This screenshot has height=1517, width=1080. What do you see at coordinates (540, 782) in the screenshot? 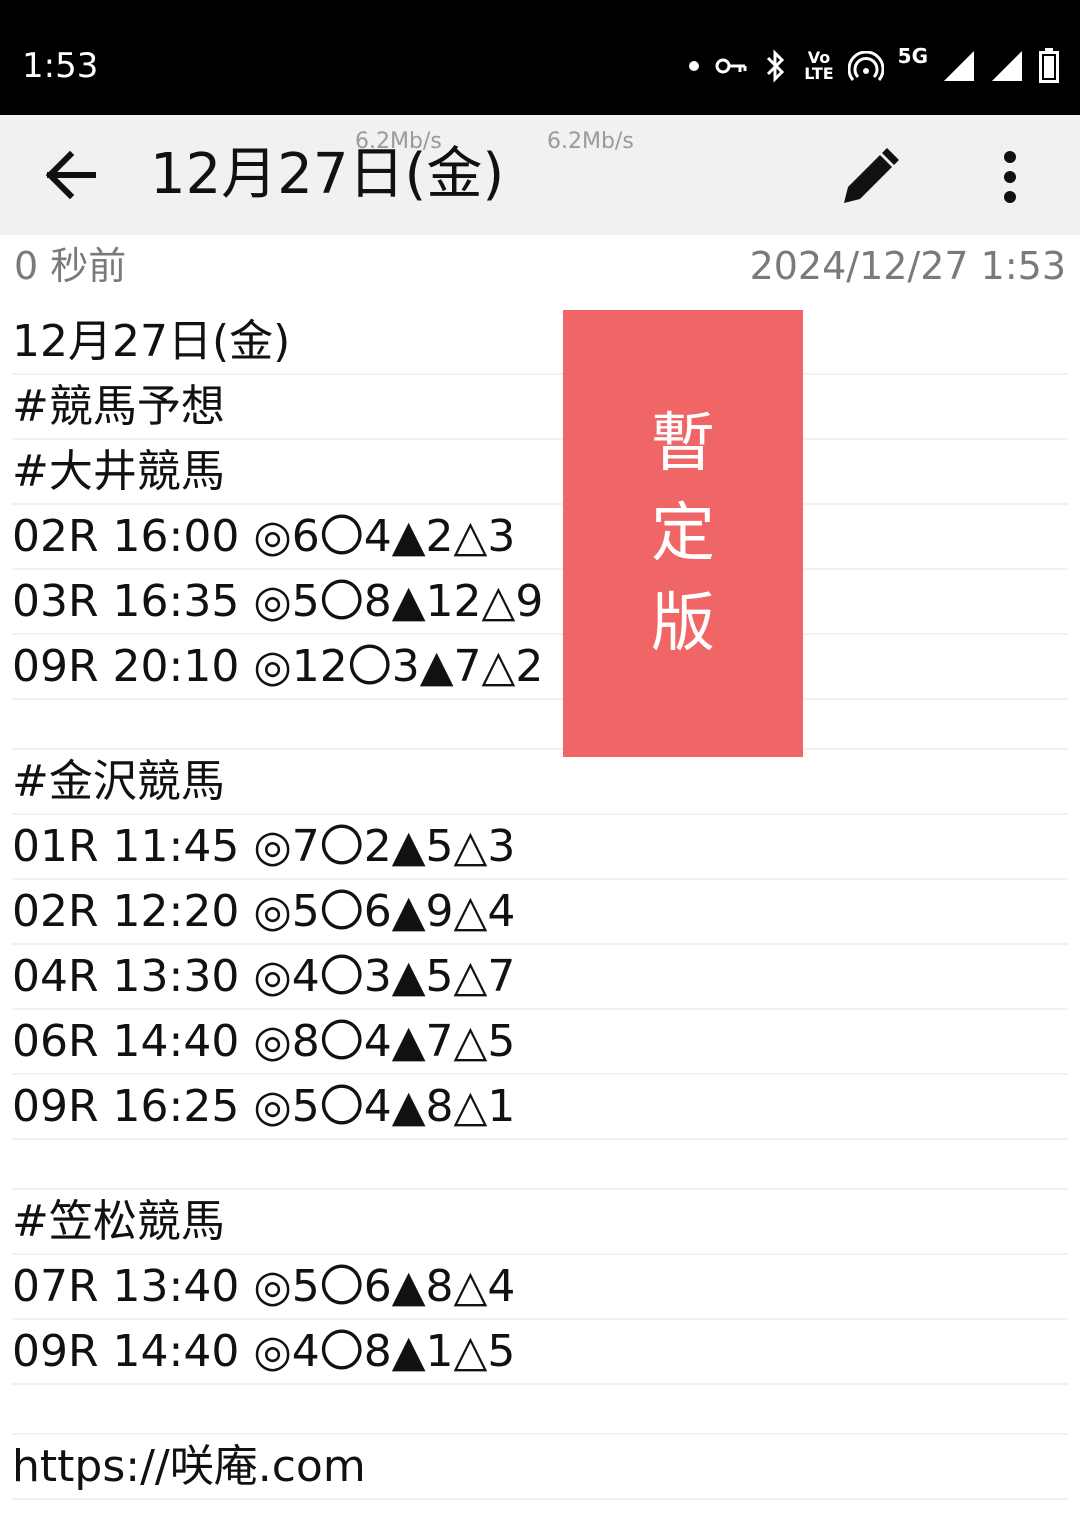
I see `note-line: #金沢競馬` at bounding box center [540, 782].